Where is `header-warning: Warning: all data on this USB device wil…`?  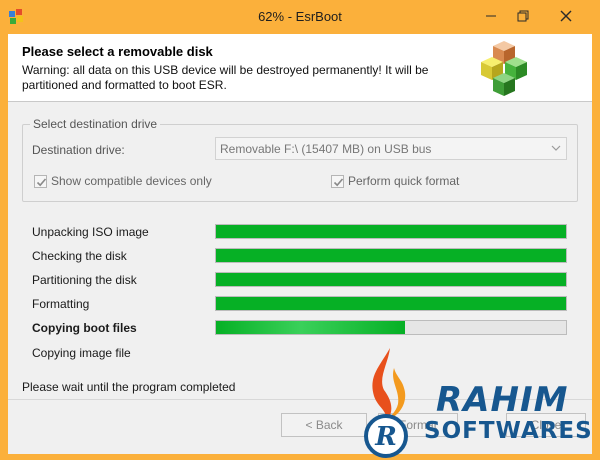
header-warning: Warning: all data on this USB device wil… is located at coordinates (225, 77).